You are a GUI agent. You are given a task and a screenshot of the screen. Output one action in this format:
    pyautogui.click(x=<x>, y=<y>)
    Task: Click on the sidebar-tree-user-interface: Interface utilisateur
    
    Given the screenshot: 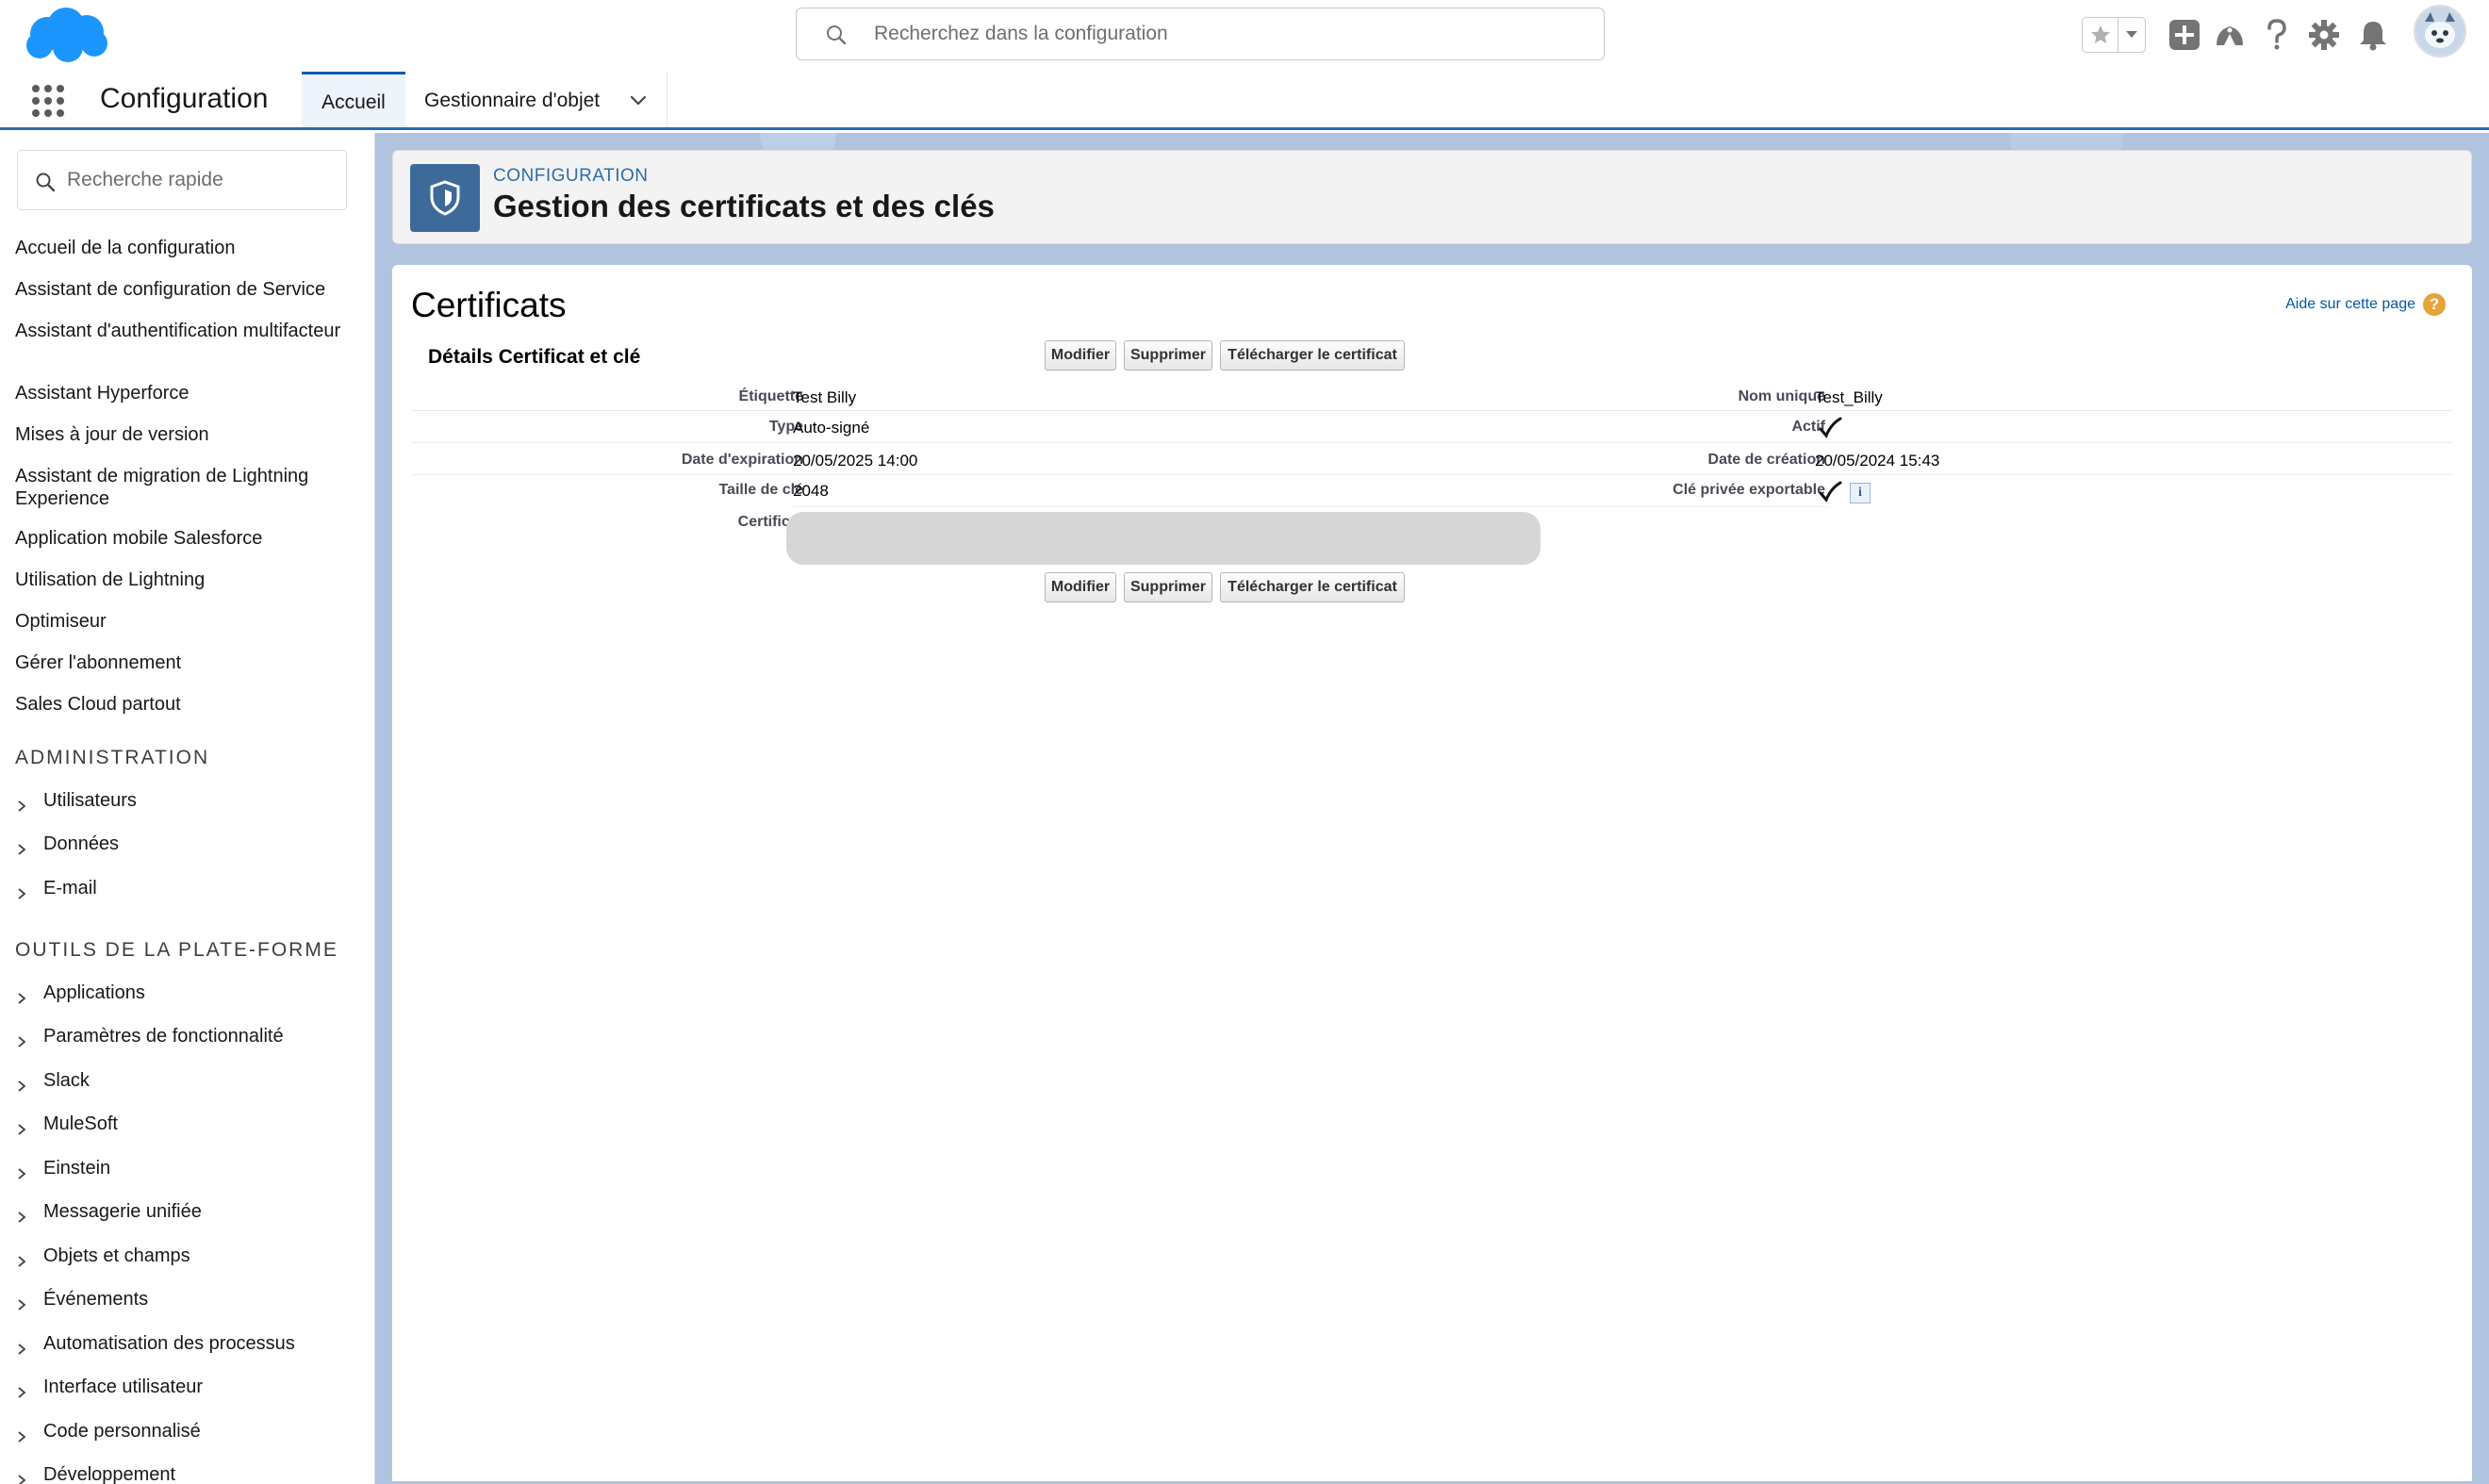 What is the action you would take?
    pyautogui.click(x=109, y=1387)
    